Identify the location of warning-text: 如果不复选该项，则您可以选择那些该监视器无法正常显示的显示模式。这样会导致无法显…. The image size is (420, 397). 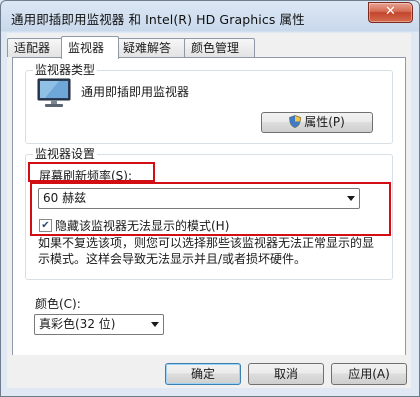
(206, 251).